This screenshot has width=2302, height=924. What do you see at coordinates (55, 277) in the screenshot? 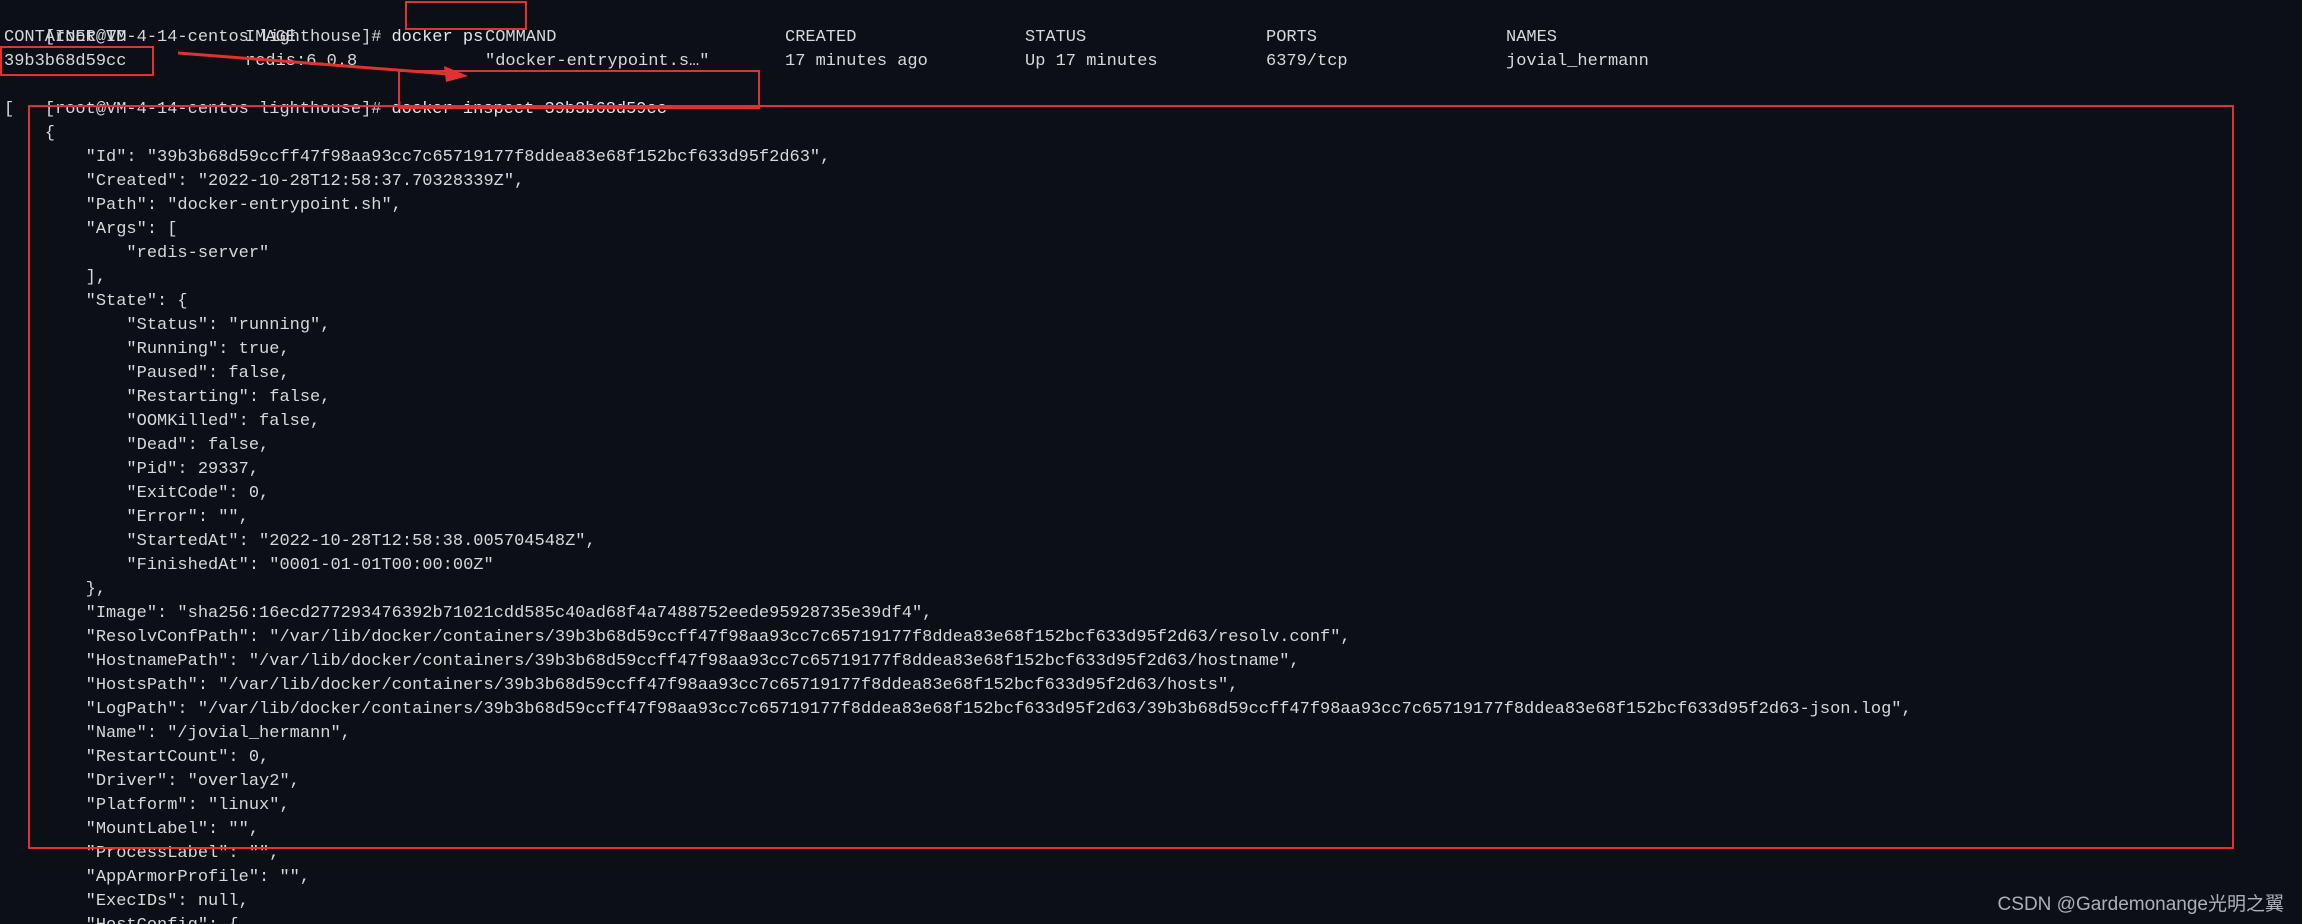
I see `json-line: ],` at bounding box center [55, 277].